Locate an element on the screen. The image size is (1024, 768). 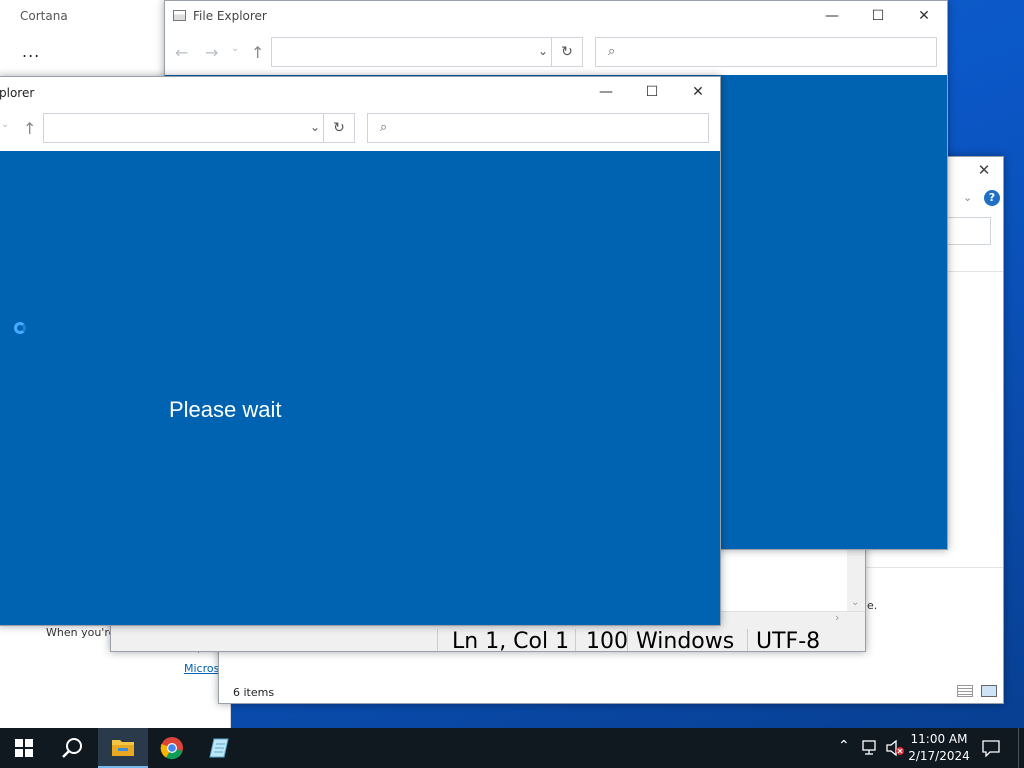
notification-icon is located at coordinates (991, 749).